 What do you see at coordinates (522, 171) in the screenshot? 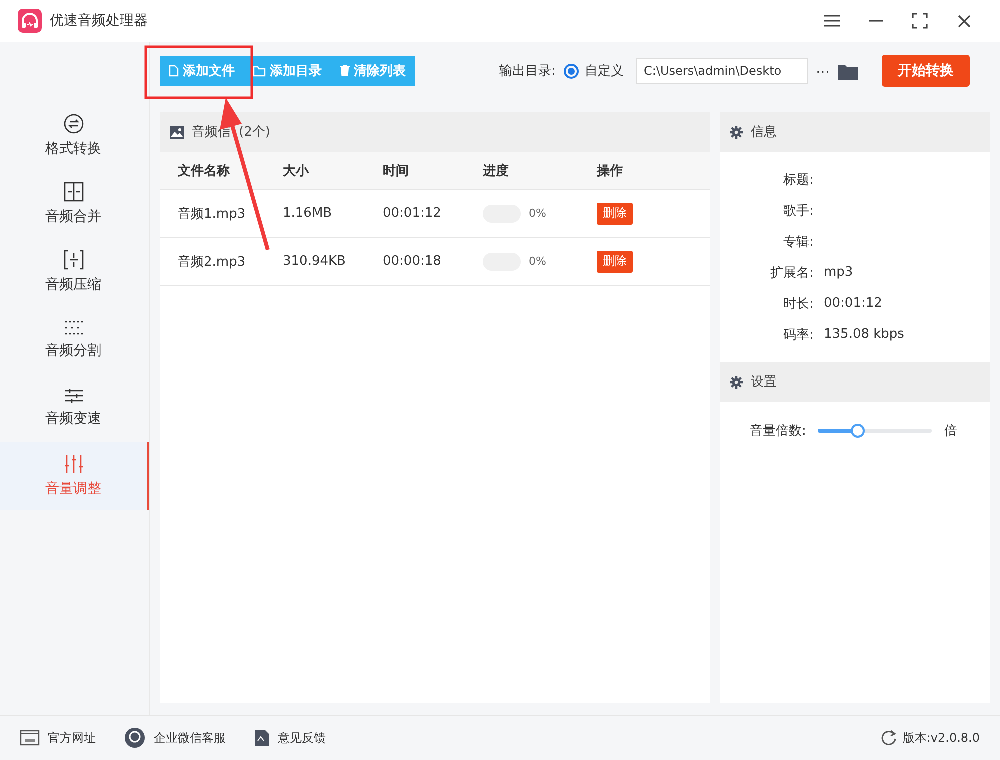
I see `column-header: 进度` at bounding box center [522, 171].